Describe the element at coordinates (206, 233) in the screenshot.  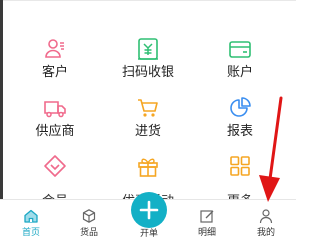
I see `tab-detail-label: 明细` at that location.